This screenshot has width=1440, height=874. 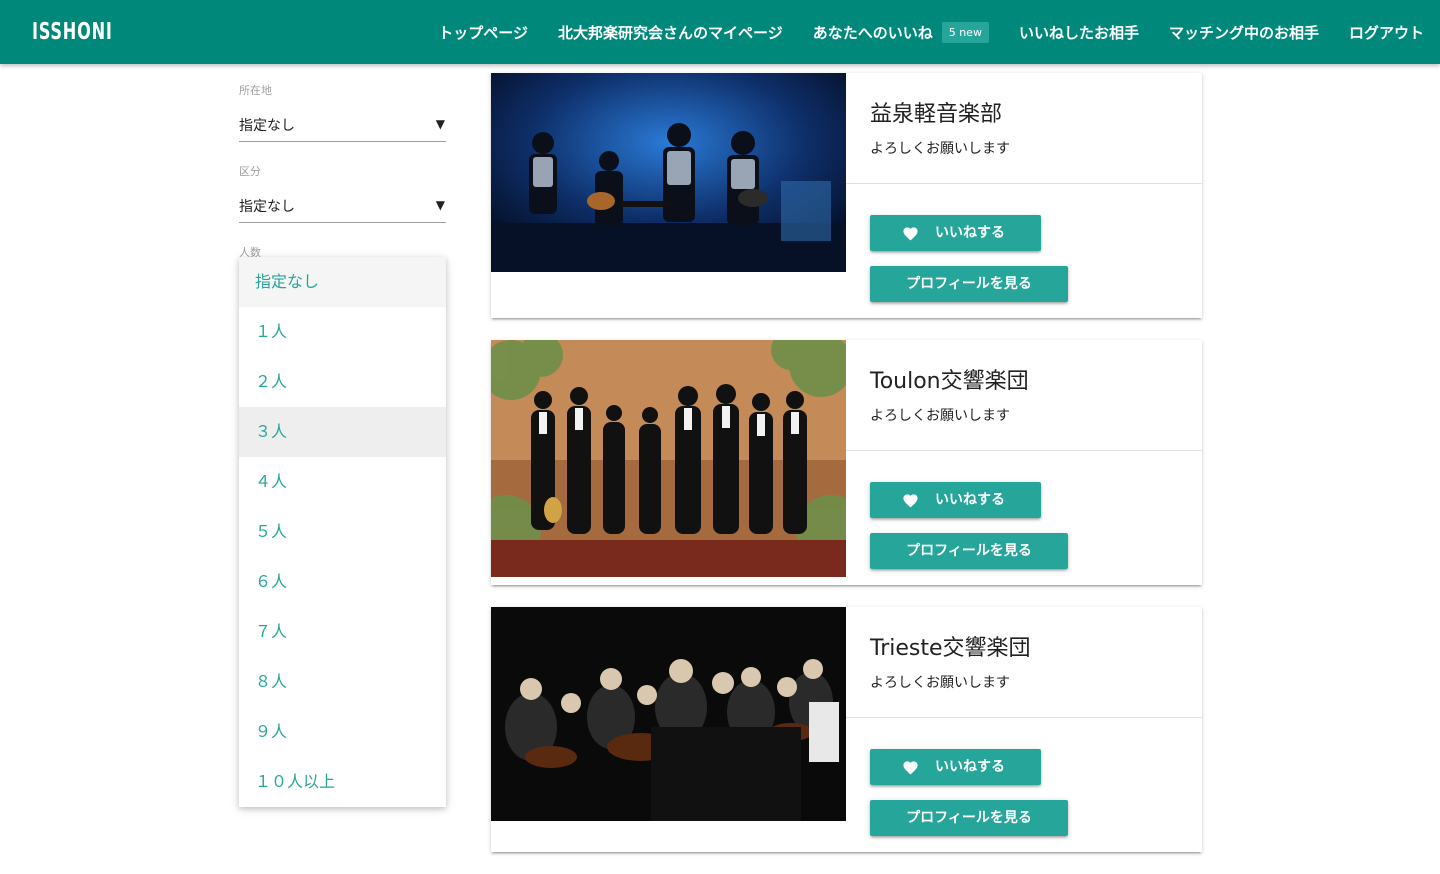 What do you see at coordinates (342, 205) in the screenshot?
I see `category-select: 指定なし ▼` at bounding box center [342, 205].